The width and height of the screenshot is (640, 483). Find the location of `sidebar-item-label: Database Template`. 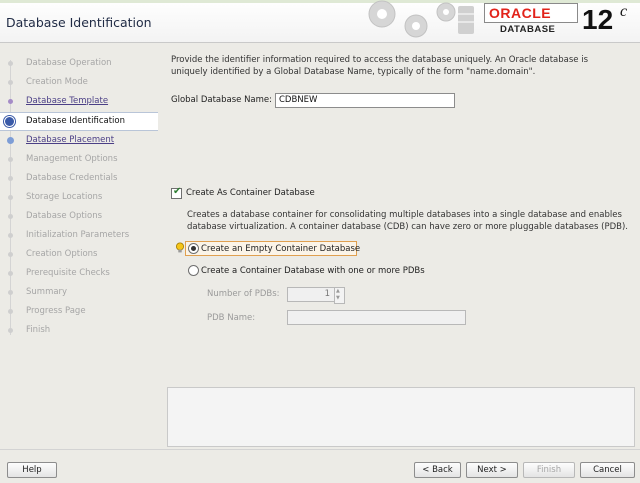

sidebar-item-label: Database Template is located at coordinates (67, 101).